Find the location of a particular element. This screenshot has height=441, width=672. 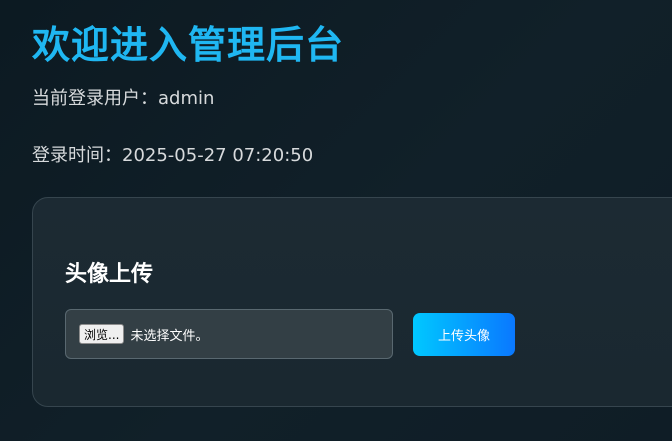

upload-avatar-button: 上传头像 is located at coordinates (464, 334).